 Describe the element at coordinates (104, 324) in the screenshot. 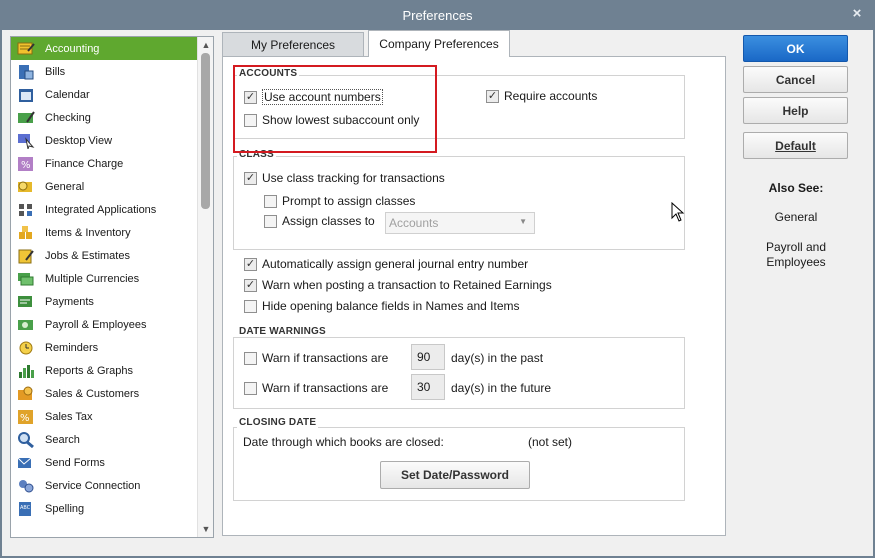

I see `sidebar-item-payroll-employees: Payroll & Employees` at that location.